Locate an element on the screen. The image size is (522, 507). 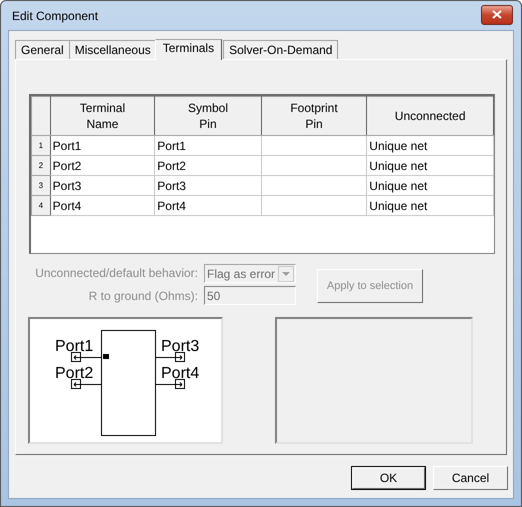
port-label: Port1 is located at coordinates (74, 346).